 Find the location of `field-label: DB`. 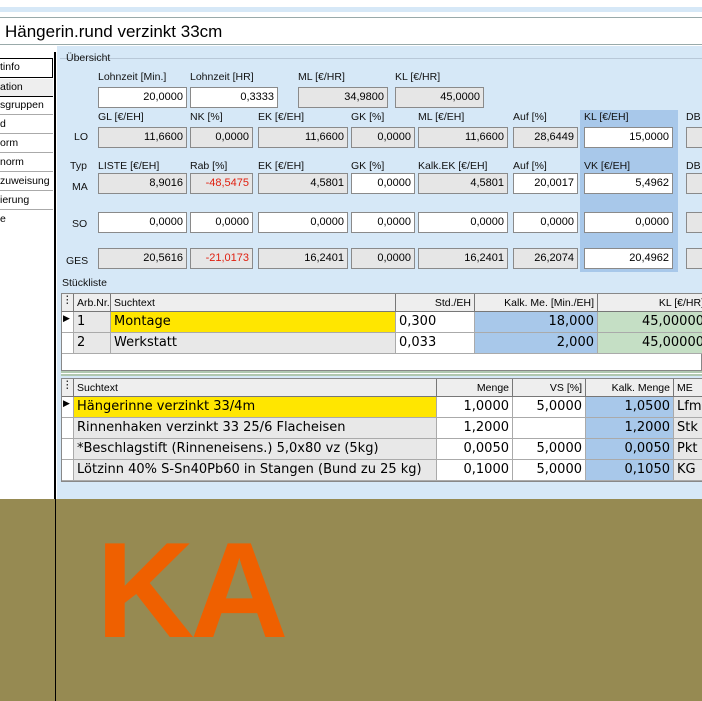

field-label: DB is located at coordinates (693, 166).